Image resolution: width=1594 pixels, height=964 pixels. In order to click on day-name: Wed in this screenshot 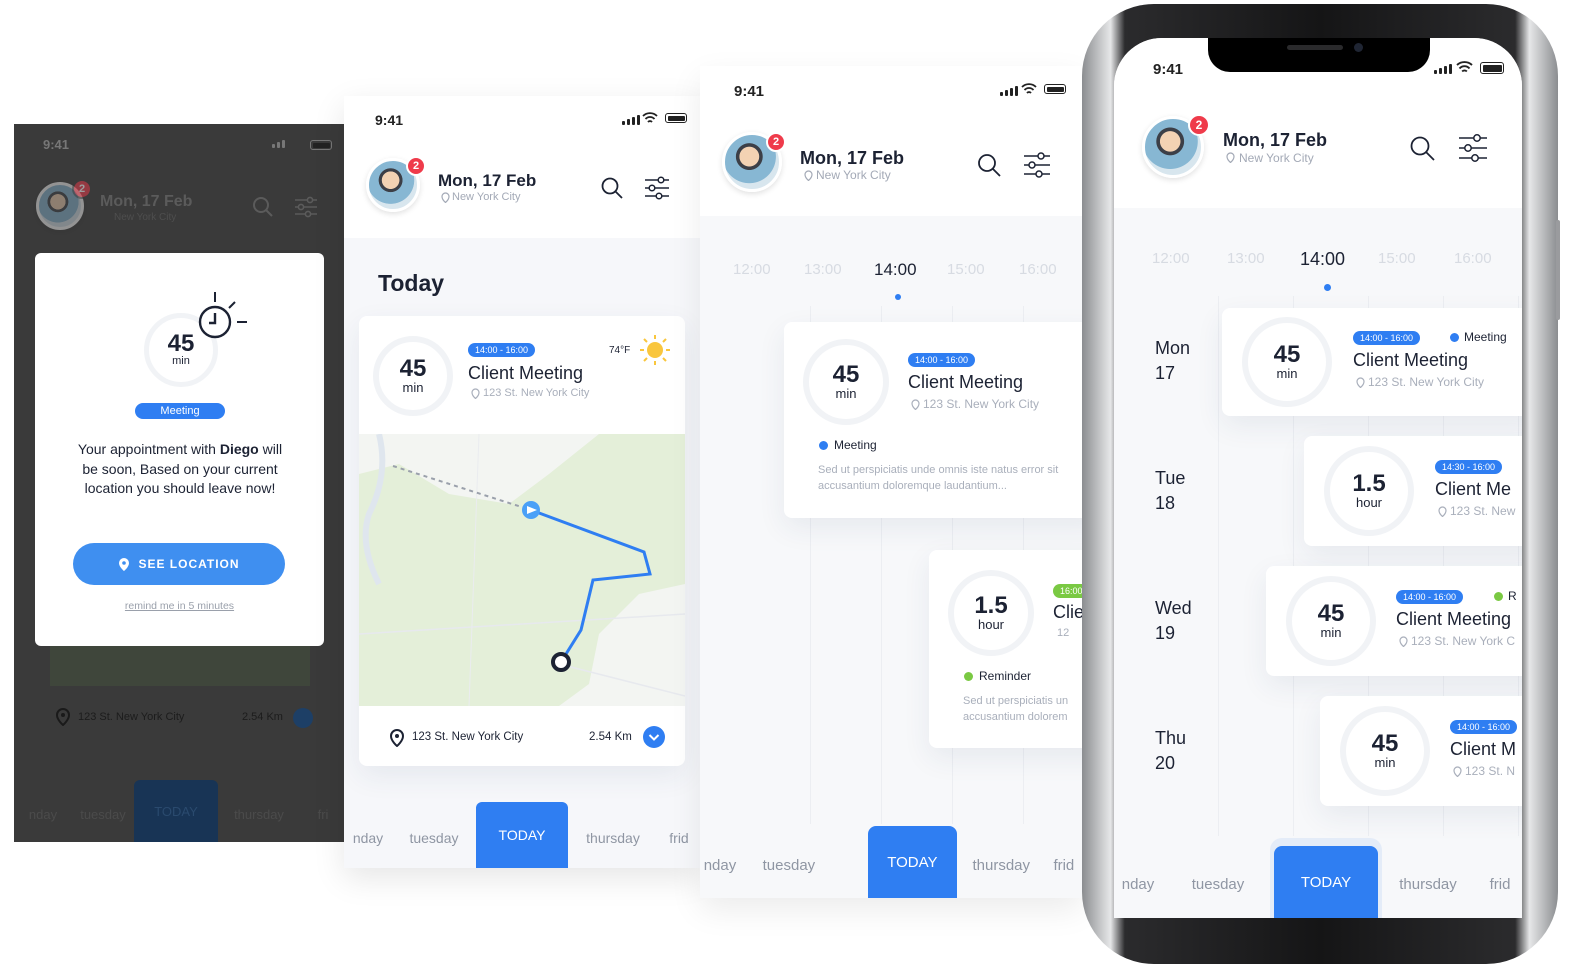, I will do `click(1173, 608)`.